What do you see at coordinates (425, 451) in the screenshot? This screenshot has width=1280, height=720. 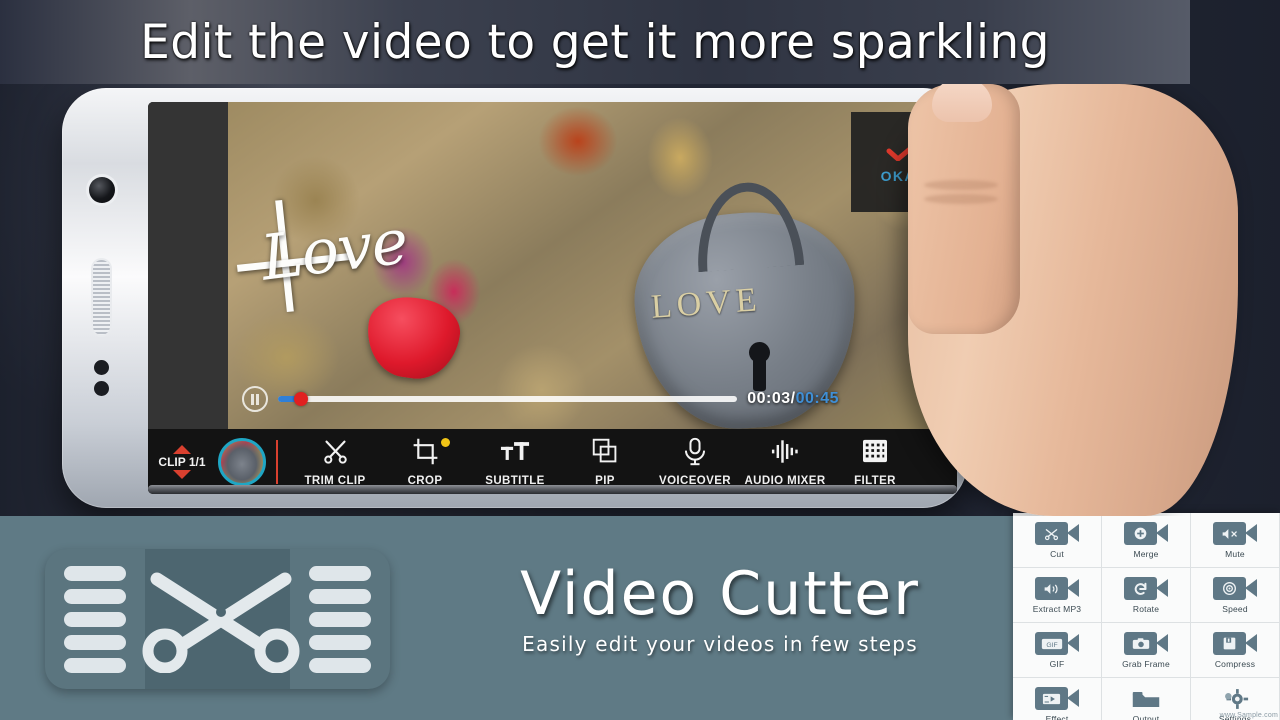 I see `crop-icon` at bounding box center [425, 451].